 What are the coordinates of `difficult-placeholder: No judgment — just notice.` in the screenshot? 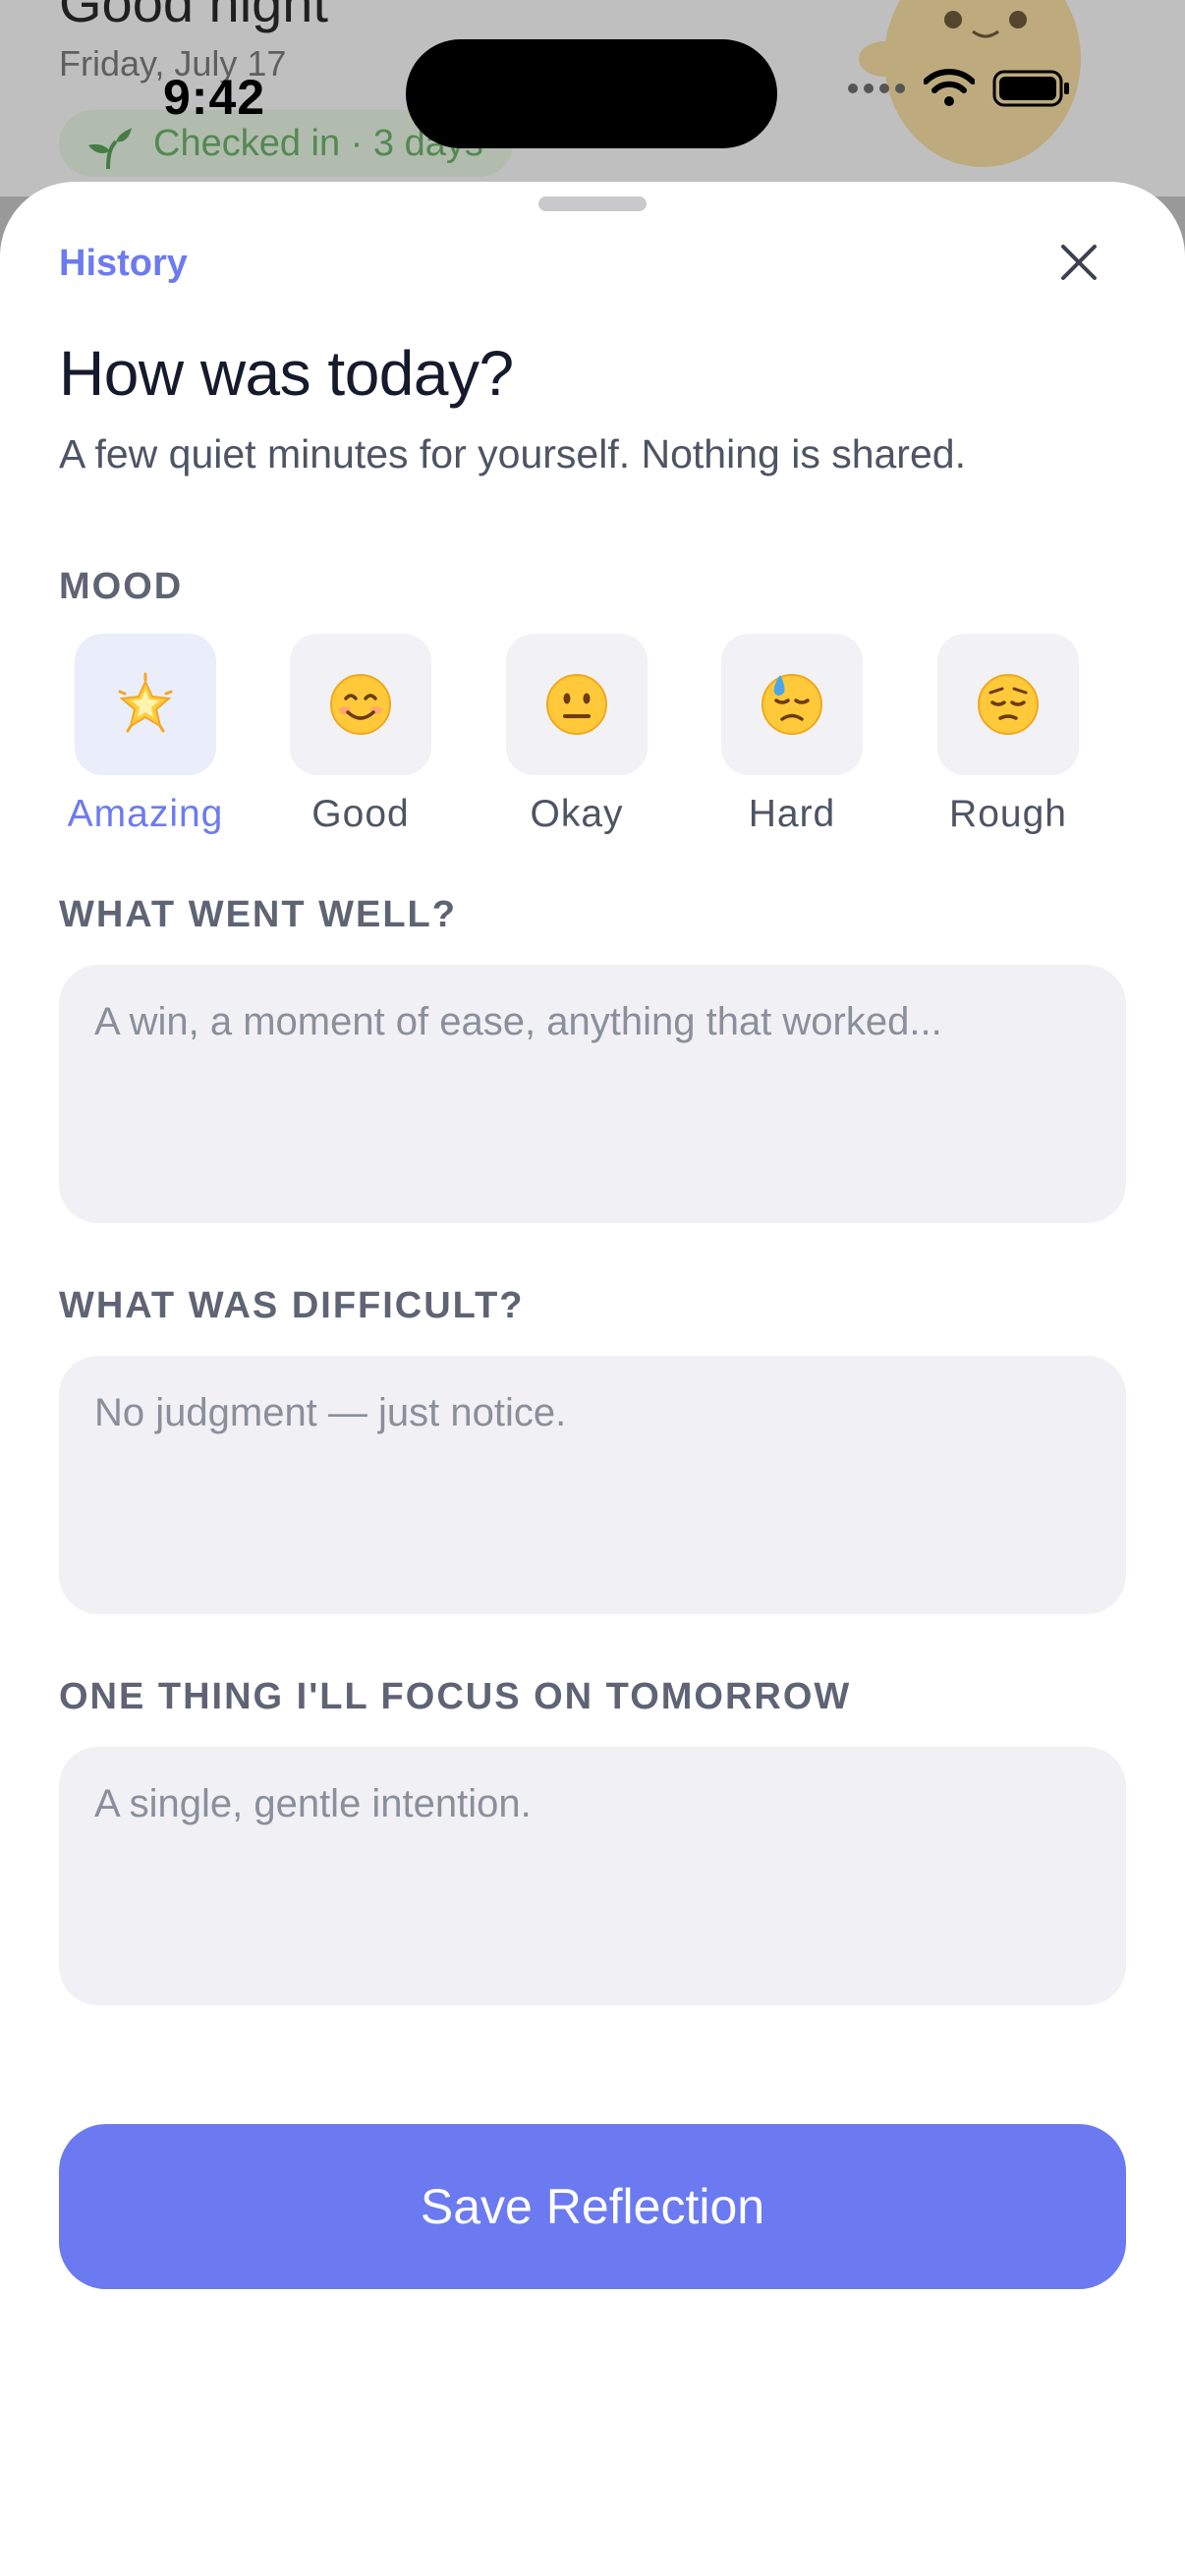 It's located at (331, 1412).